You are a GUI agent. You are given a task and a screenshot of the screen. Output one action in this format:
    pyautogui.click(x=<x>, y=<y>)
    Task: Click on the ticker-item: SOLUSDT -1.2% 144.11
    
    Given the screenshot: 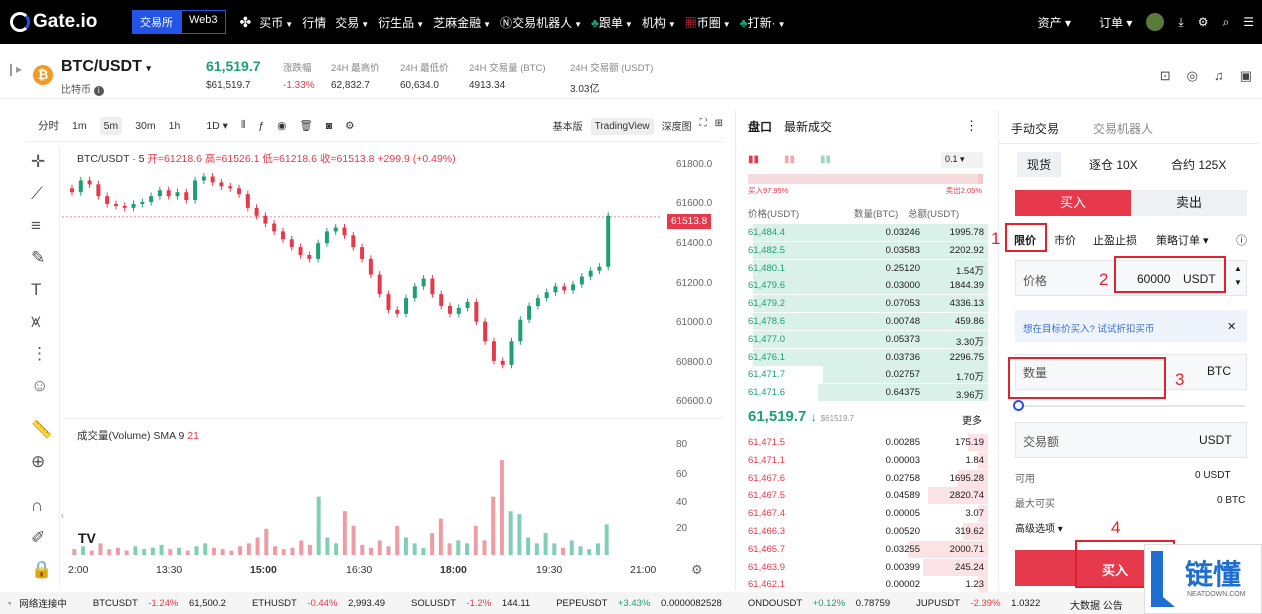 What is the action you would take?
    pyautogui.click(x=466, y=603)
    